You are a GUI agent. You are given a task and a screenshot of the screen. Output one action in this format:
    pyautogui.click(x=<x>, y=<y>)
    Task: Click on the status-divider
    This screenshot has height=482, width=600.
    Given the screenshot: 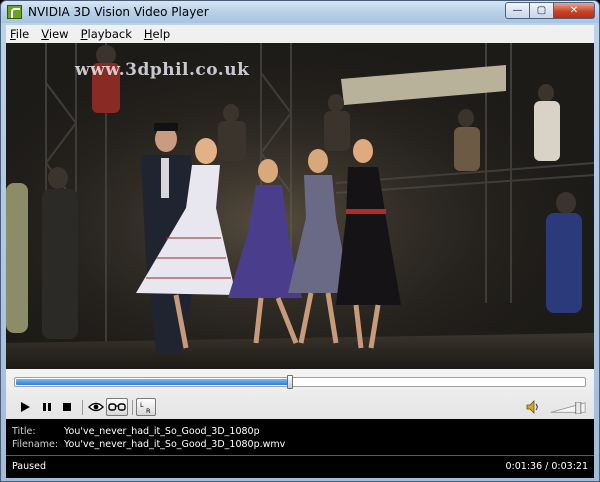 What is the action you would take?
    pyautogui.click(x=300, y=455)
    